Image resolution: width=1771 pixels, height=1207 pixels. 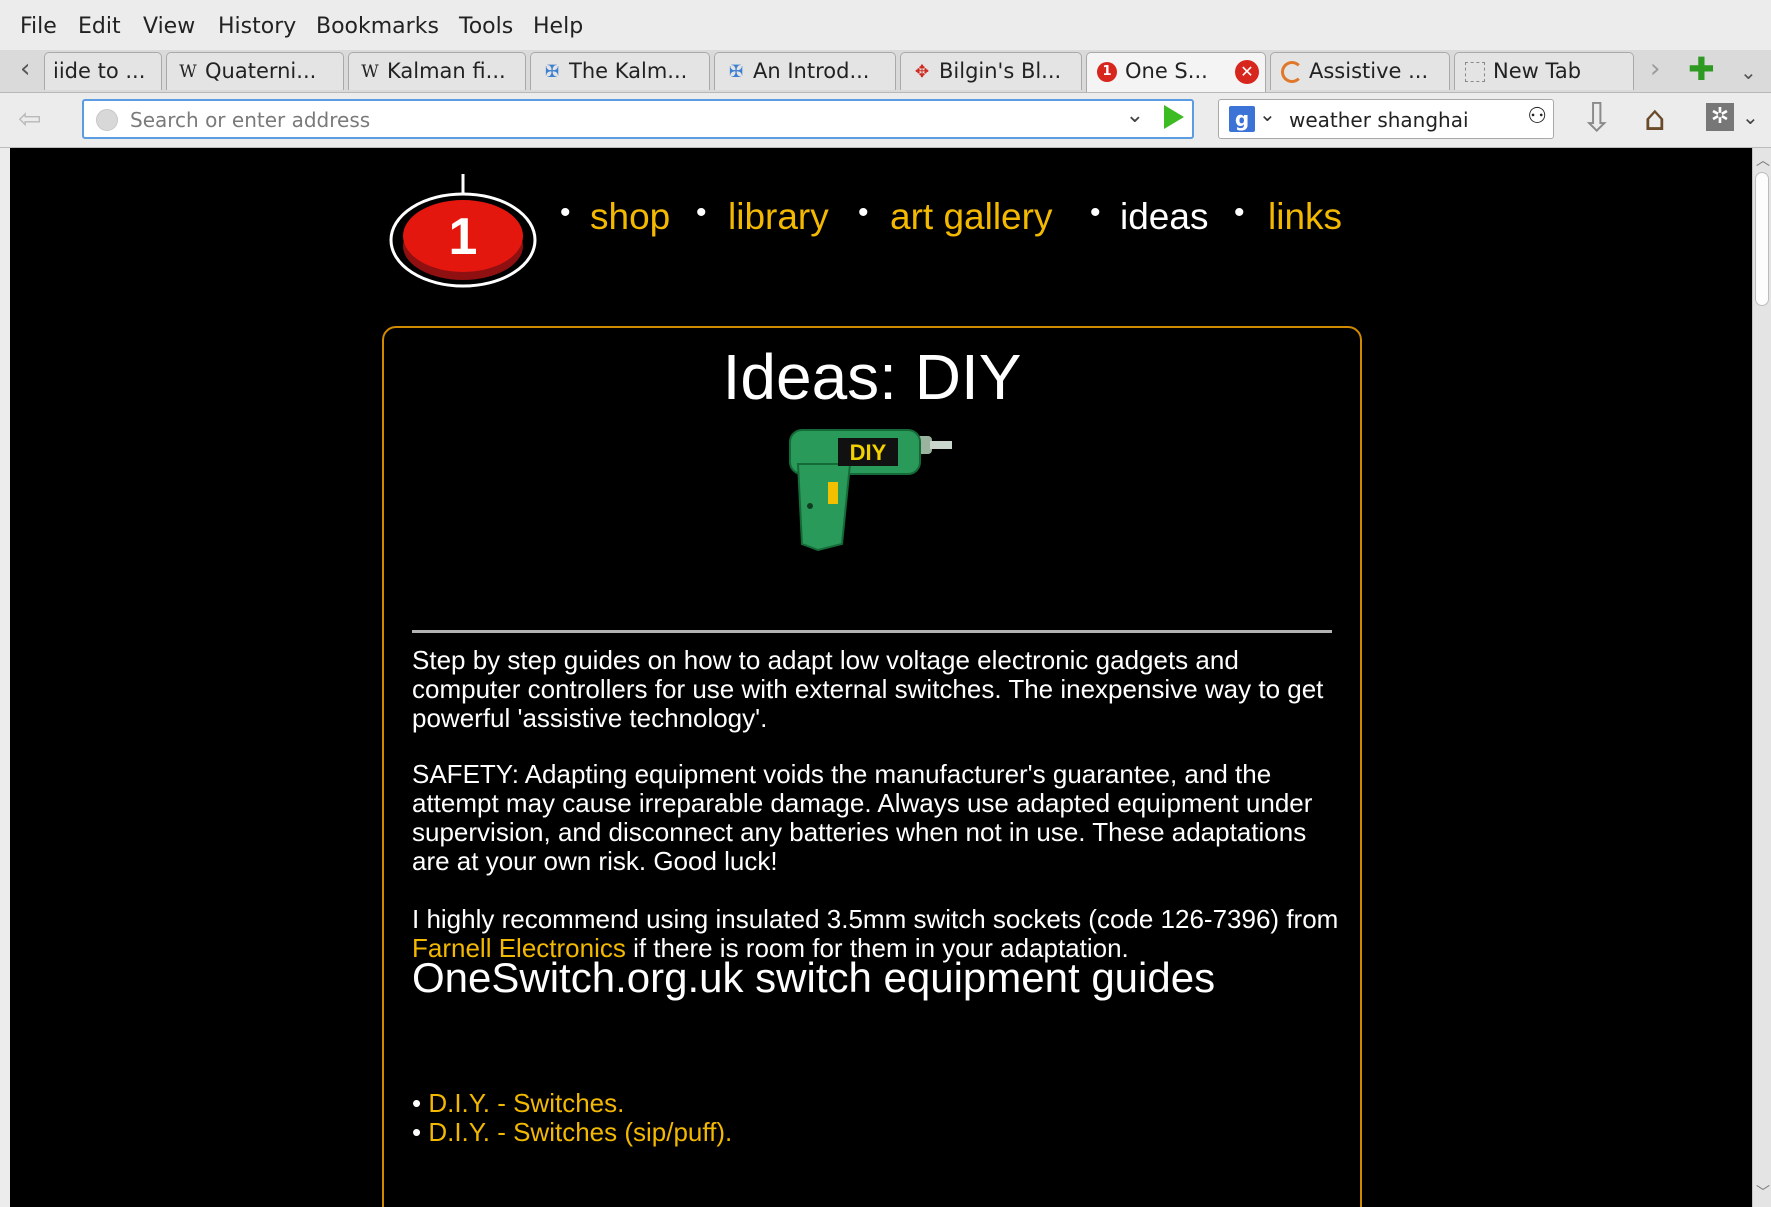 What do you see at coordinates (1701, 69) in the screenshot?
I see `new-tab-plus-icon: ✚` at bounding box center [1701, 69].